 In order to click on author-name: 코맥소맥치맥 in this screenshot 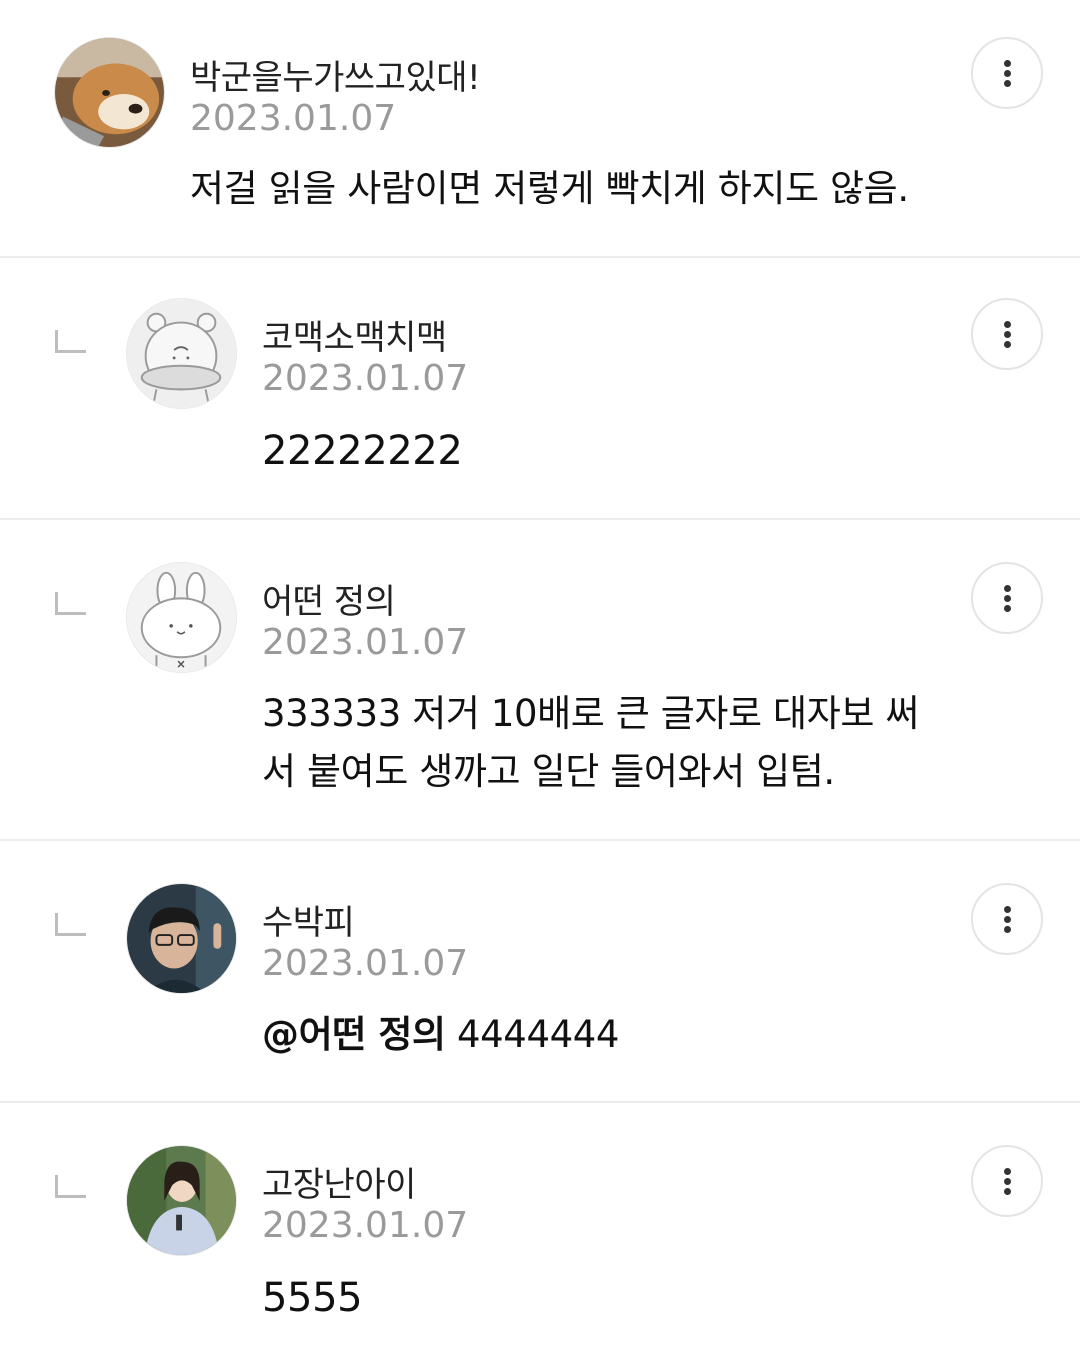, I will do `click(354, 334)`.